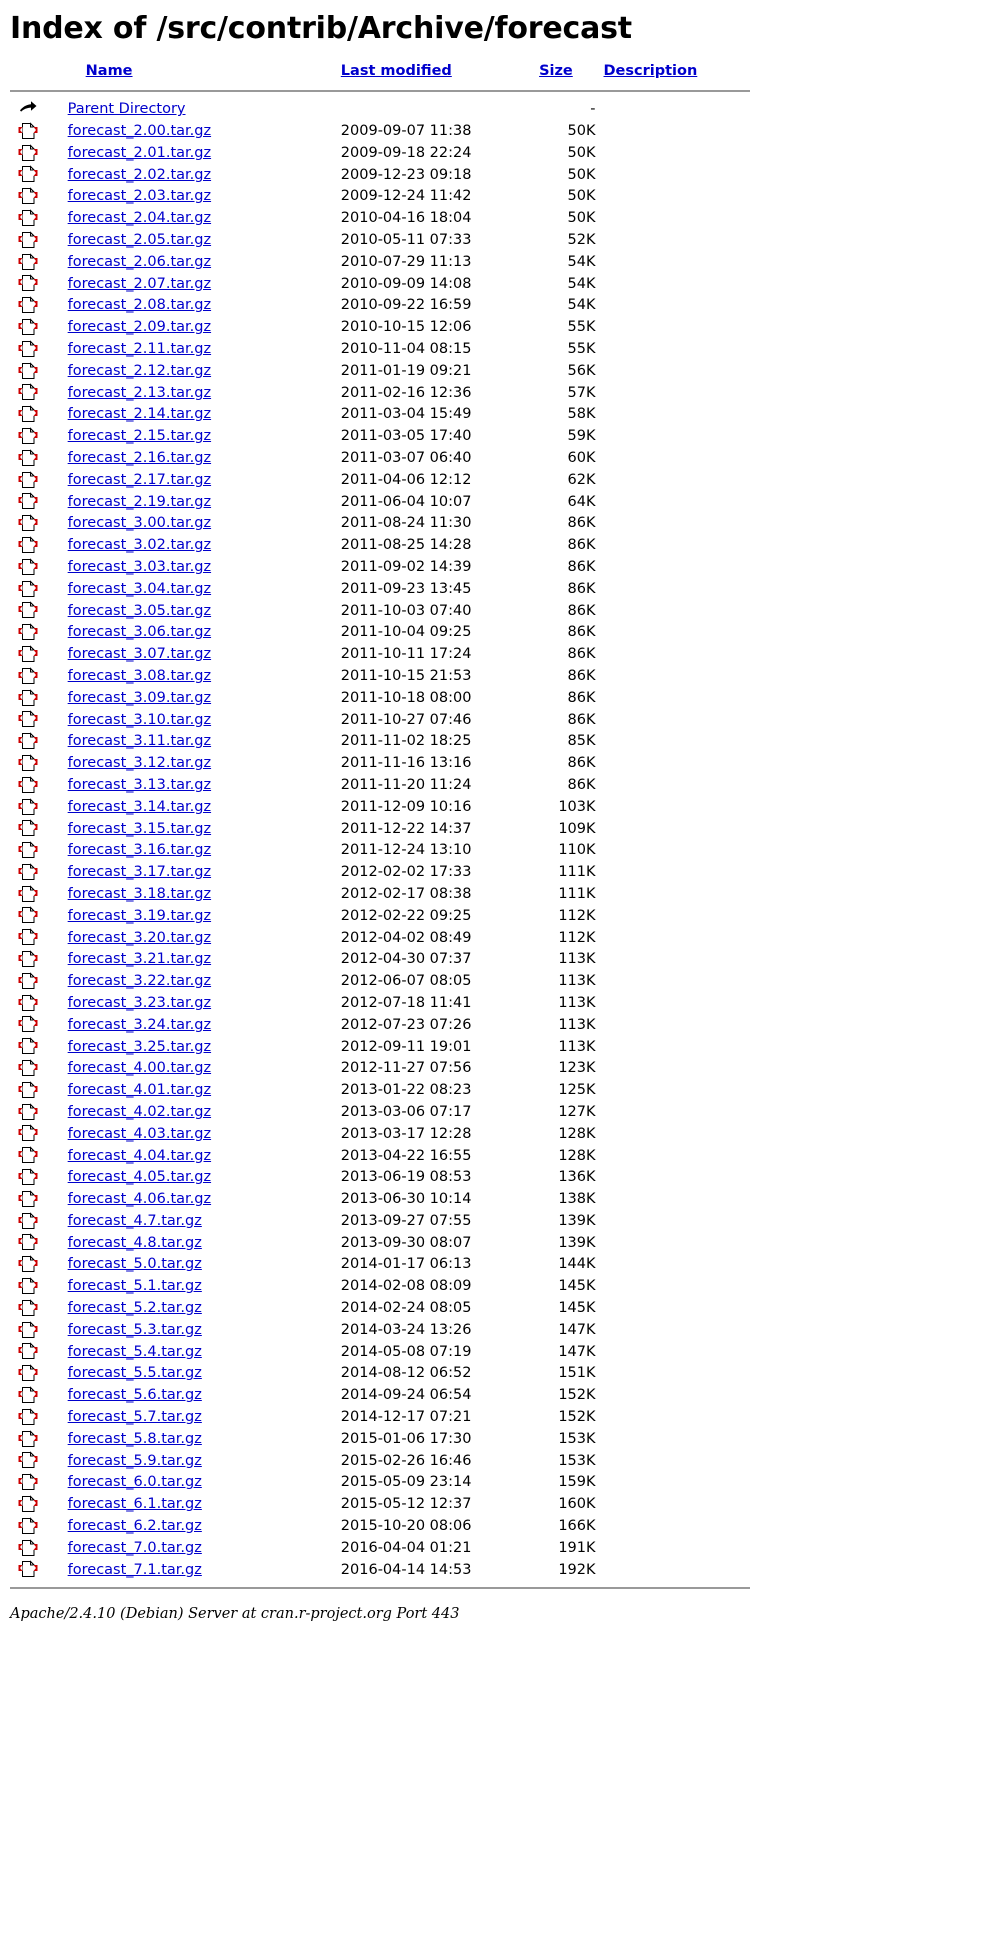 This screenshot has width=1008, height=1940. What do you see at coordinates (380, 938) in the screenshot?
I see `table-row: forecast_3.20.tar.gz 2012-04-02 08:49 112K` at bounding box center [380, 938].